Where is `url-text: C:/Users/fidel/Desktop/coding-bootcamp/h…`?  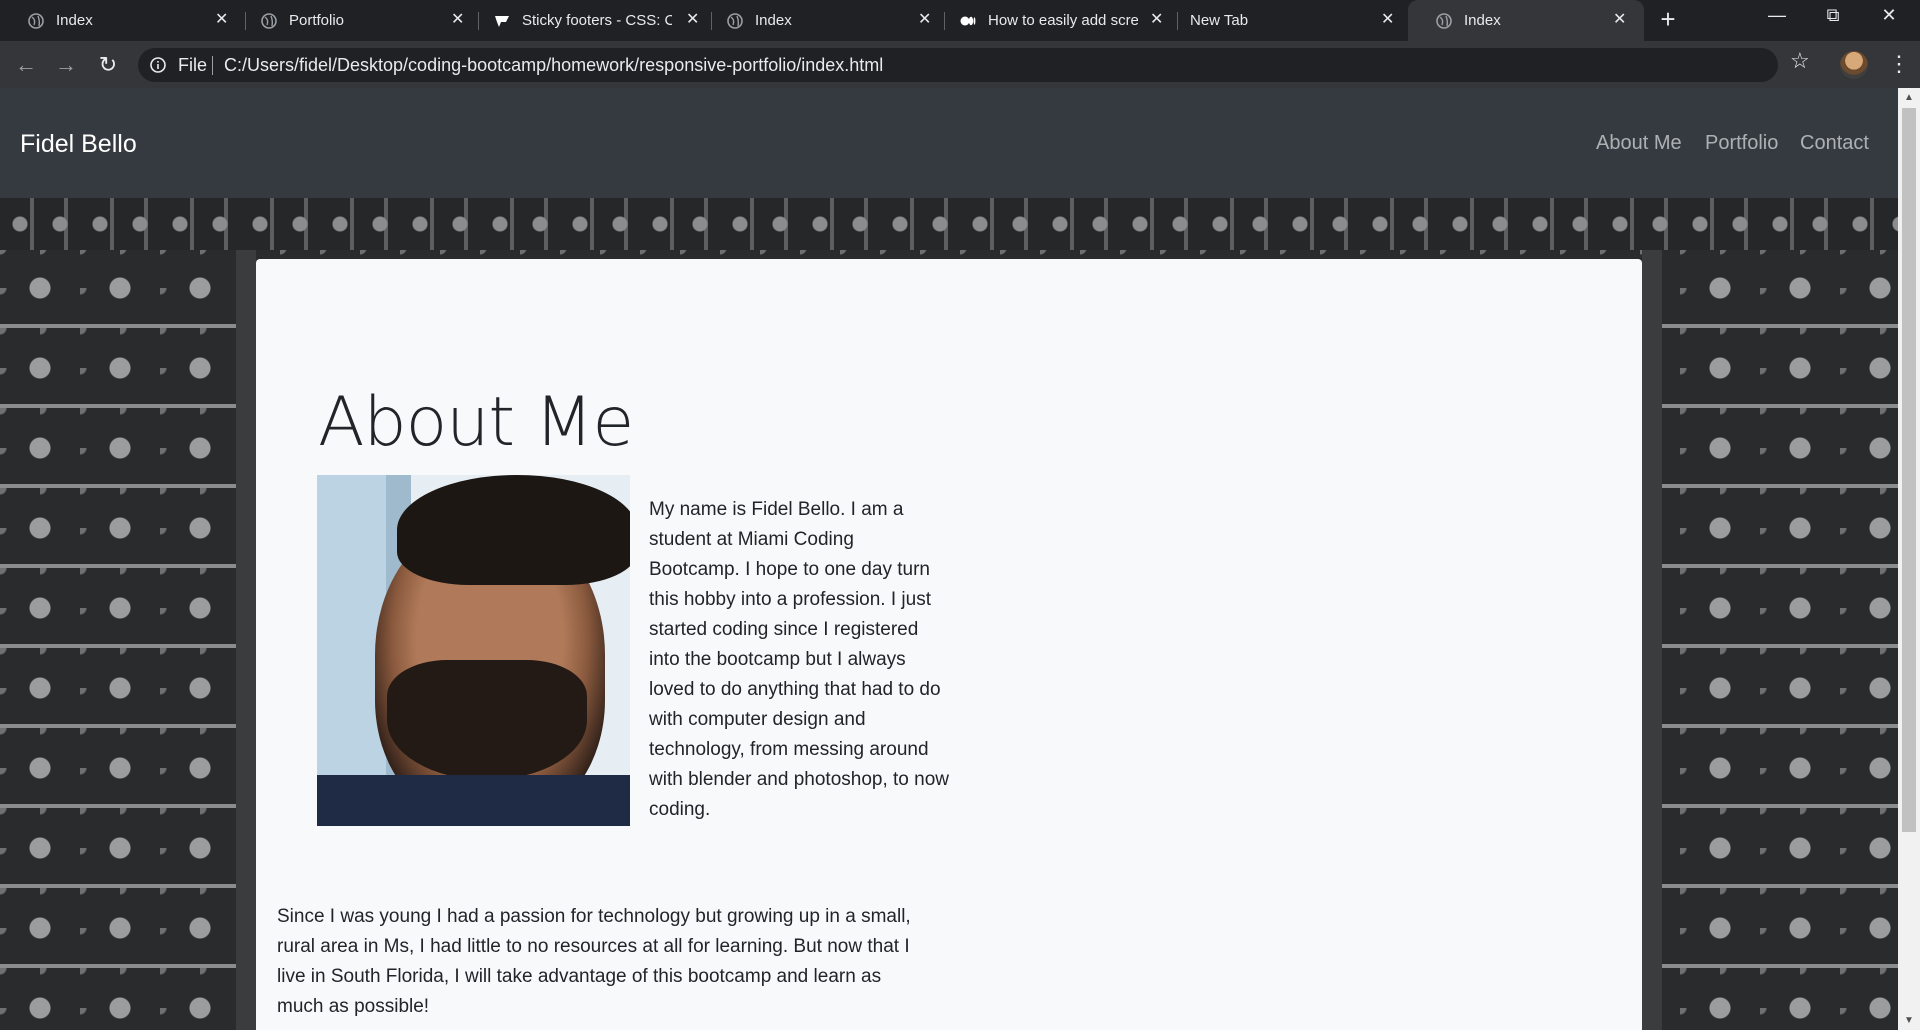 url-text: C:/Users/fidel/Desktop/coding-bootcamp/h… is located at coordinates (553, 65).